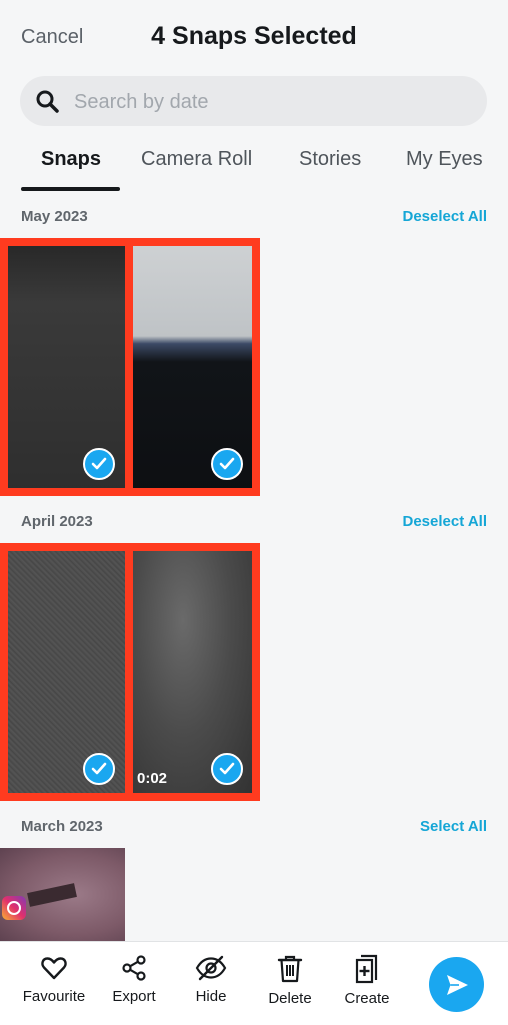 The width and height of the screenshot is (508, 1025). Describe the element at coordinates (211, 996) in the screenshot. I see `hide-label: Hide` at that location.